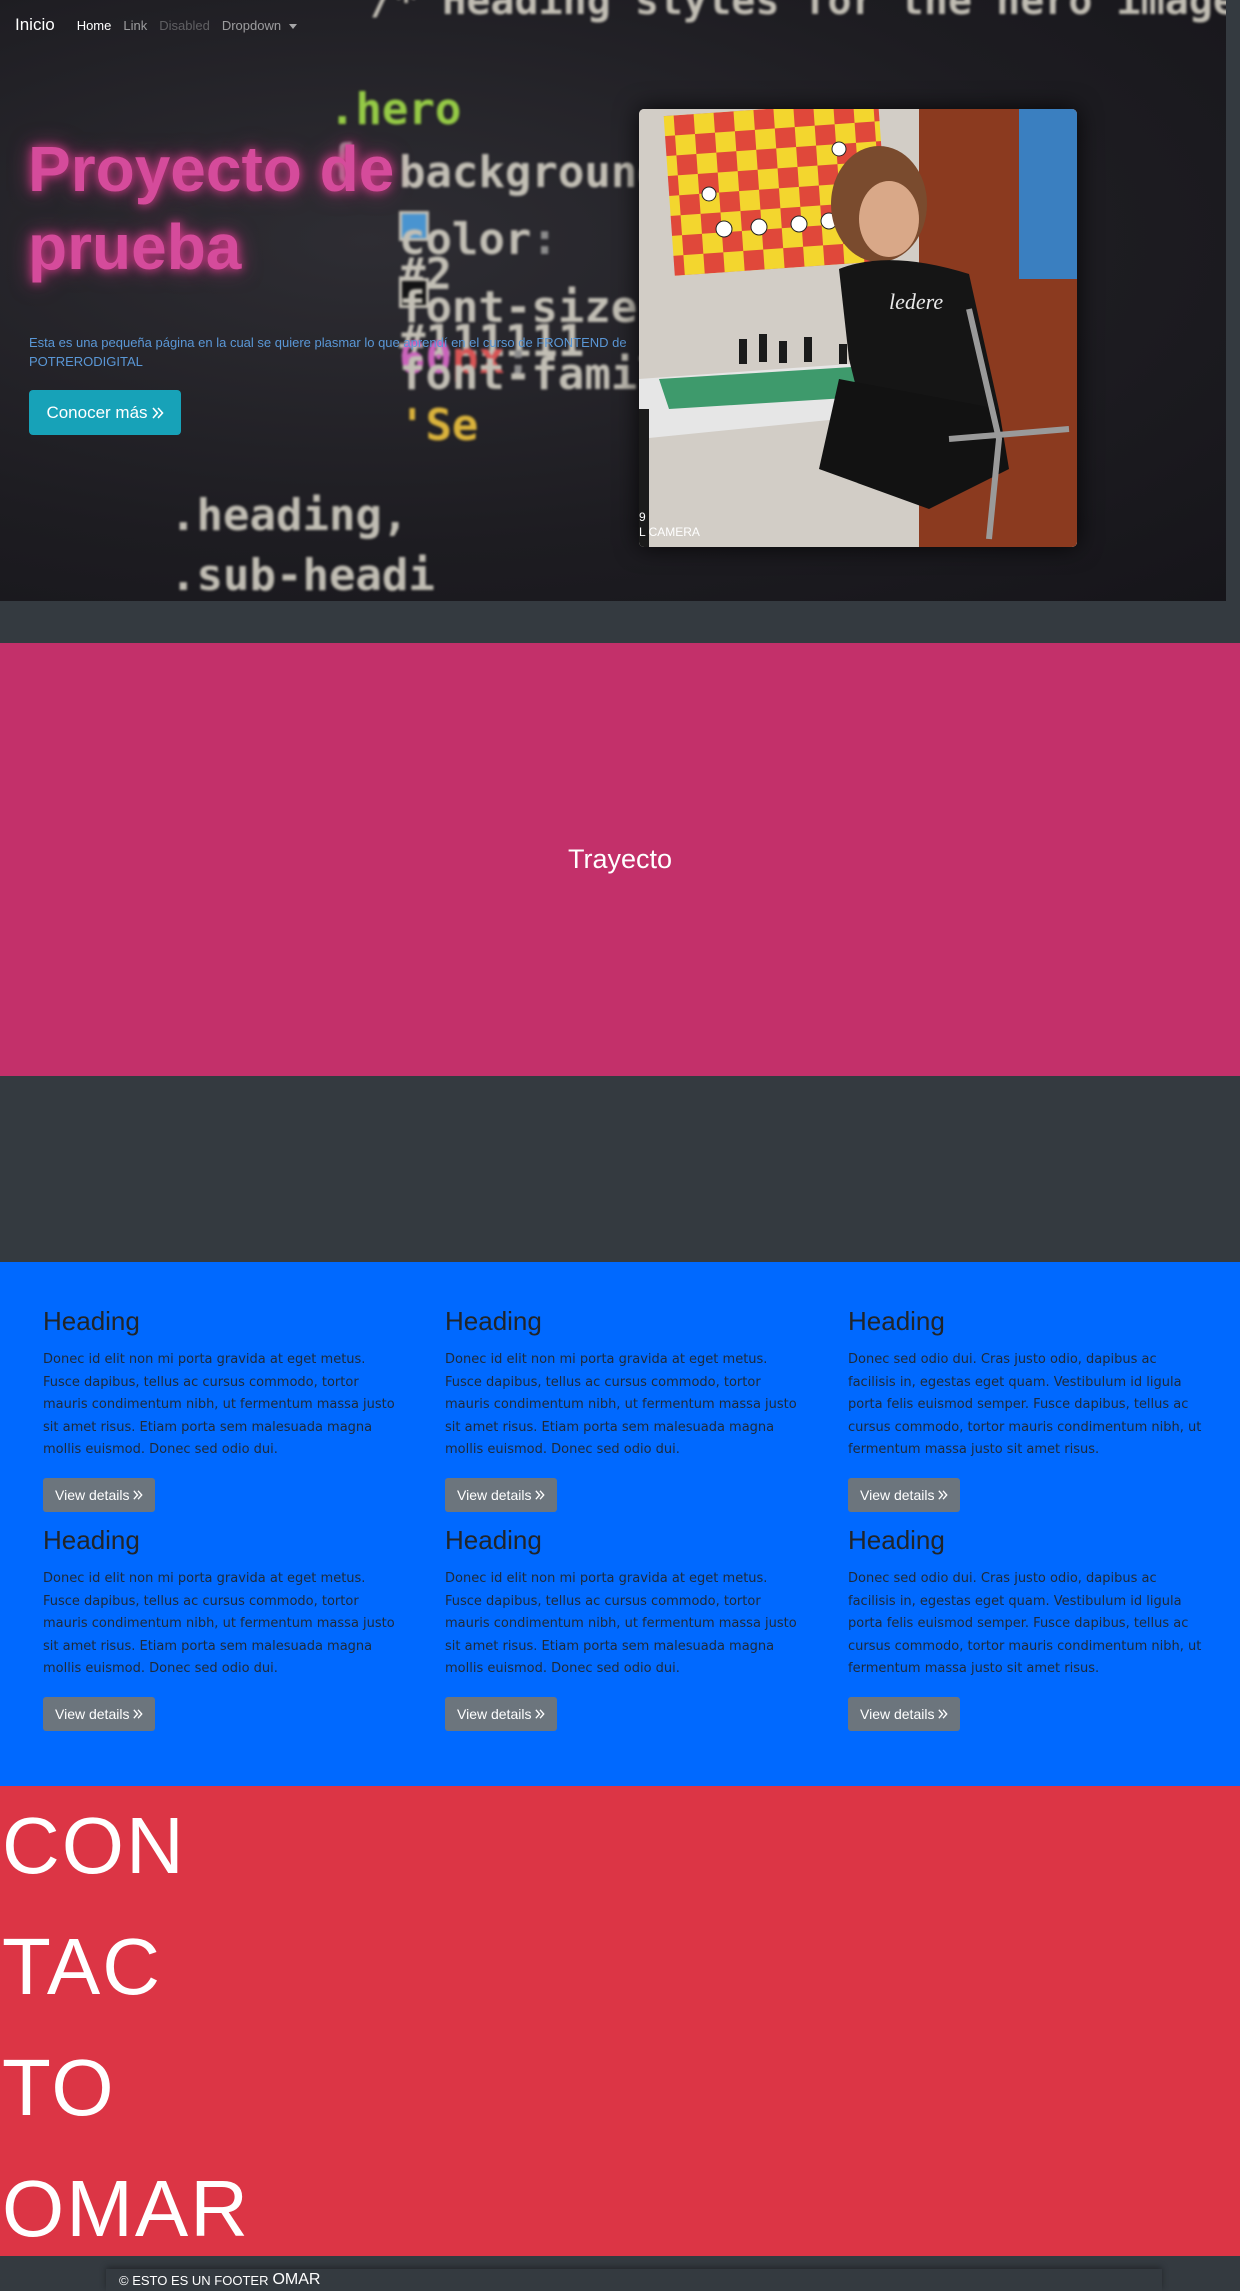 This screenshot has height=2291, width=1240. I want to click on nav-dropdown-label: Dropdown, so click(251, 25).